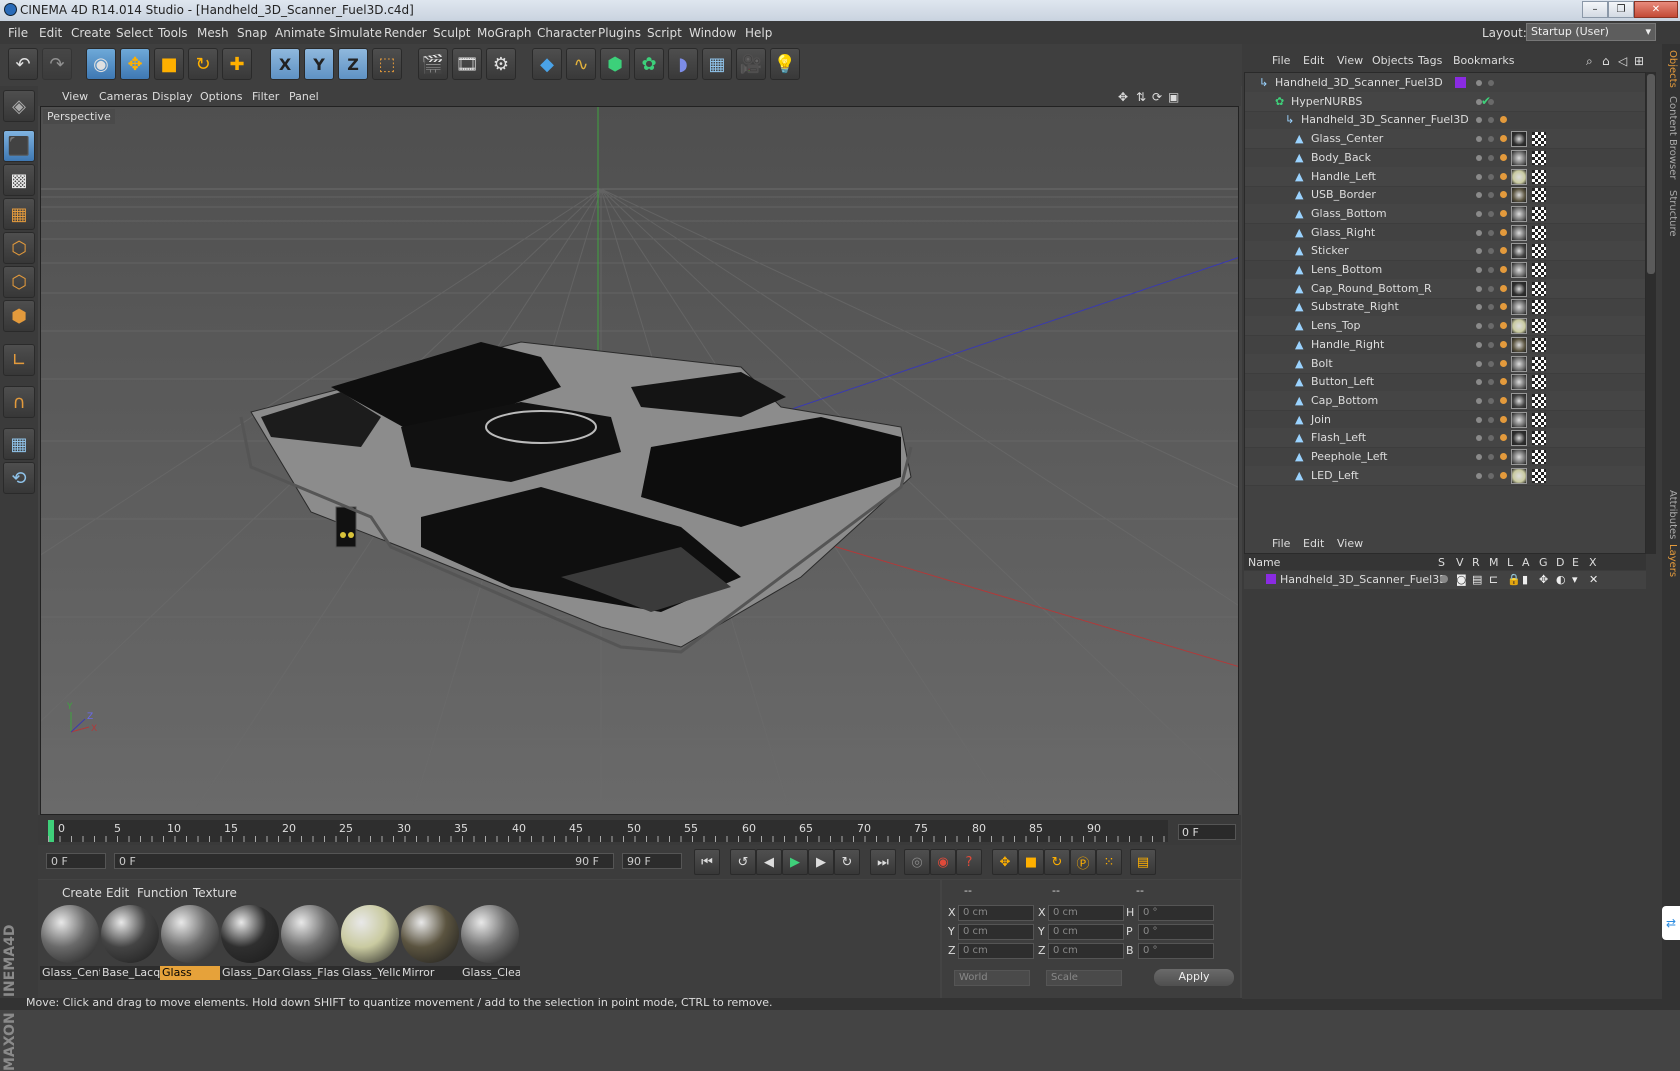 Image resolution: width=1680 pixels, height=1071 pixels. I want to click on subdivision-icon: ⬢, so click(615, 64).